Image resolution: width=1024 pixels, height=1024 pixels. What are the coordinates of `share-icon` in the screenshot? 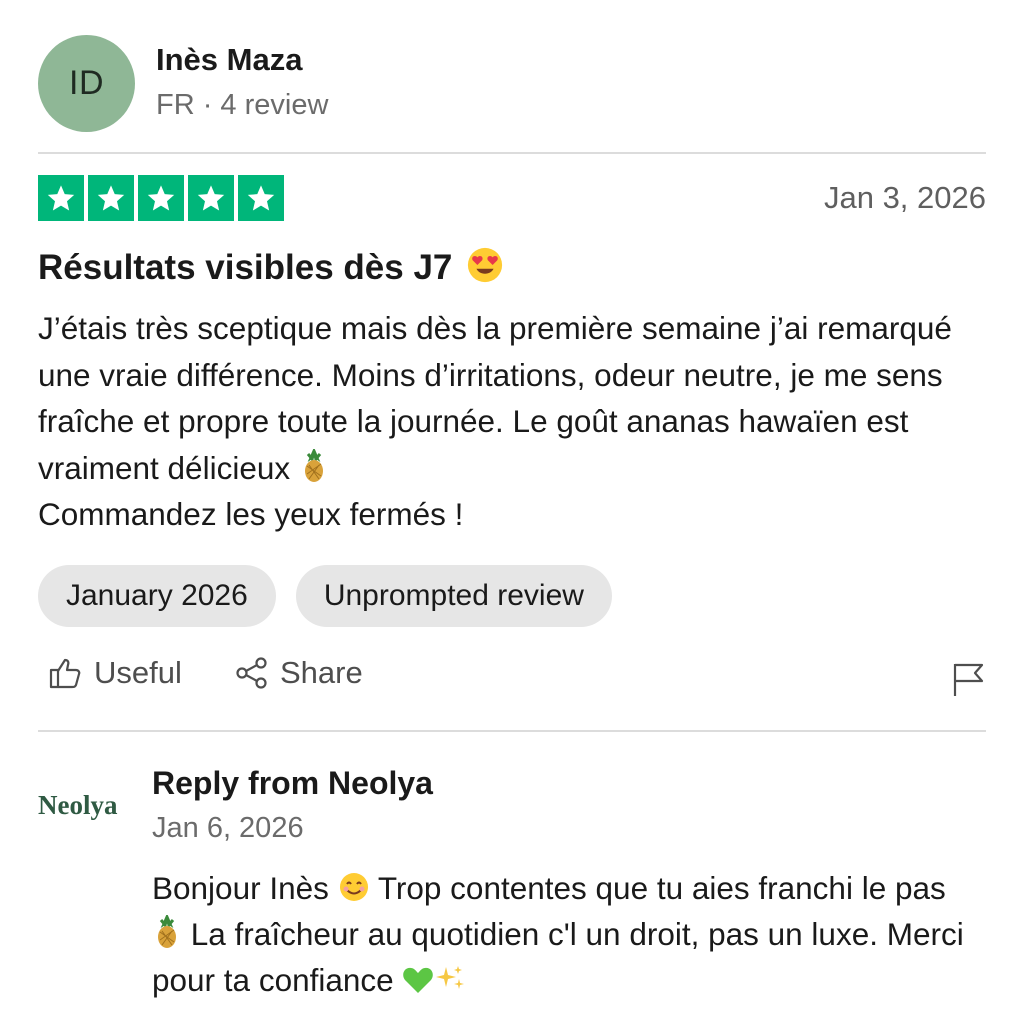 It's located at (251, 673).